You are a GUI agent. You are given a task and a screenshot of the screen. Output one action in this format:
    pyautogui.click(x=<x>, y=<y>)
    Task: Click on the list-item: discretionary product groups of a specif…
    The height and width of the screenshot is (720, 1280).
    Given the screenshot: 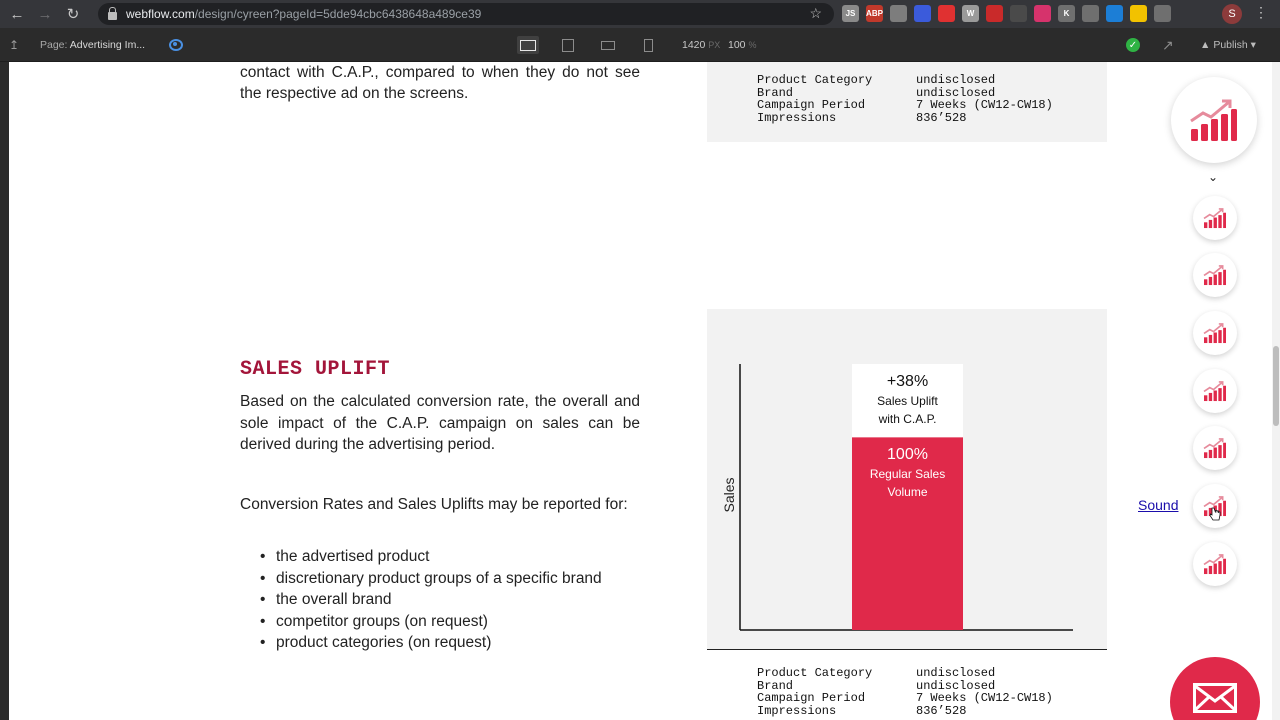 What is the action you would take?
    pyautogui.click(x=448, y=579)
    